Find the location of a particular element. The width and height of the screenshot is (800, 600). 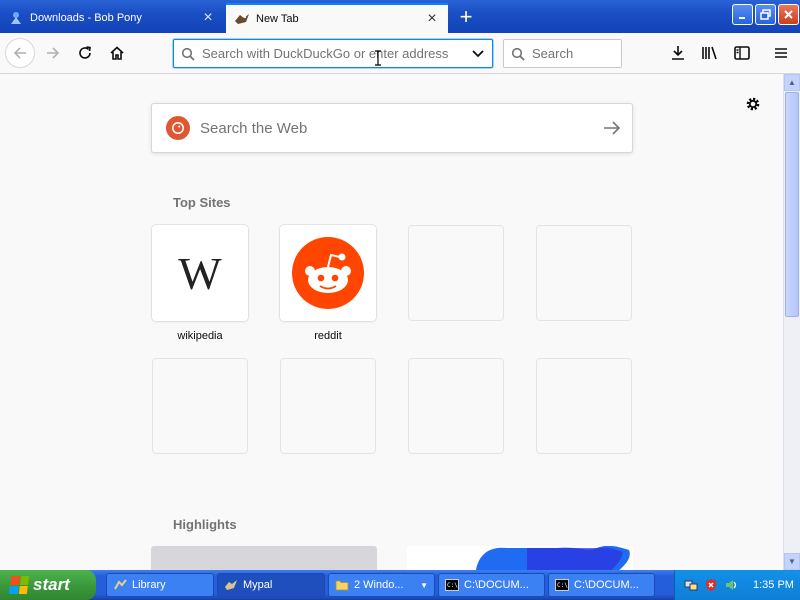

reload-icon is located at coordinates (85, 52).